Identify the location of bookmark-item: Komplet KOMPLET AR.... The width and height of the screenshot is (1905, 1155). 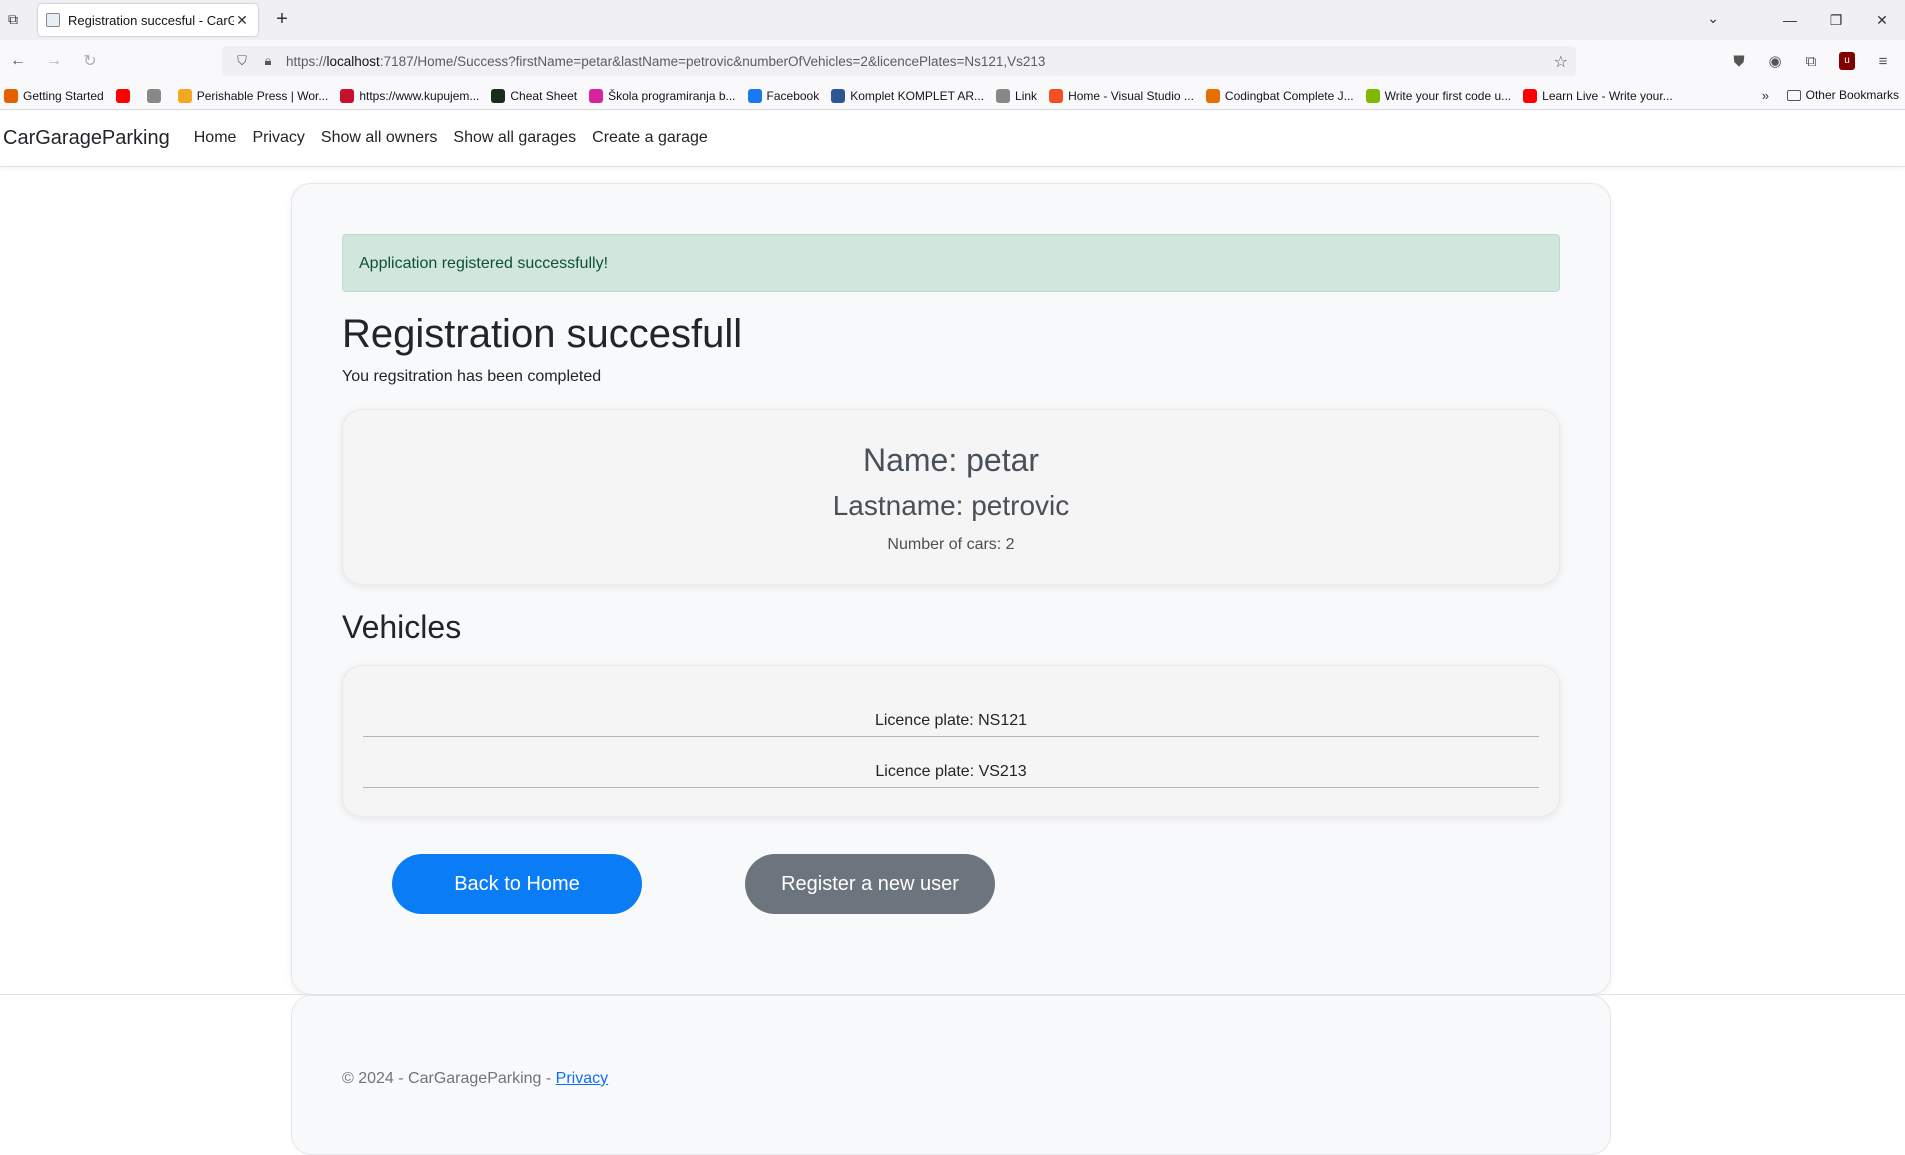
(908, 95).